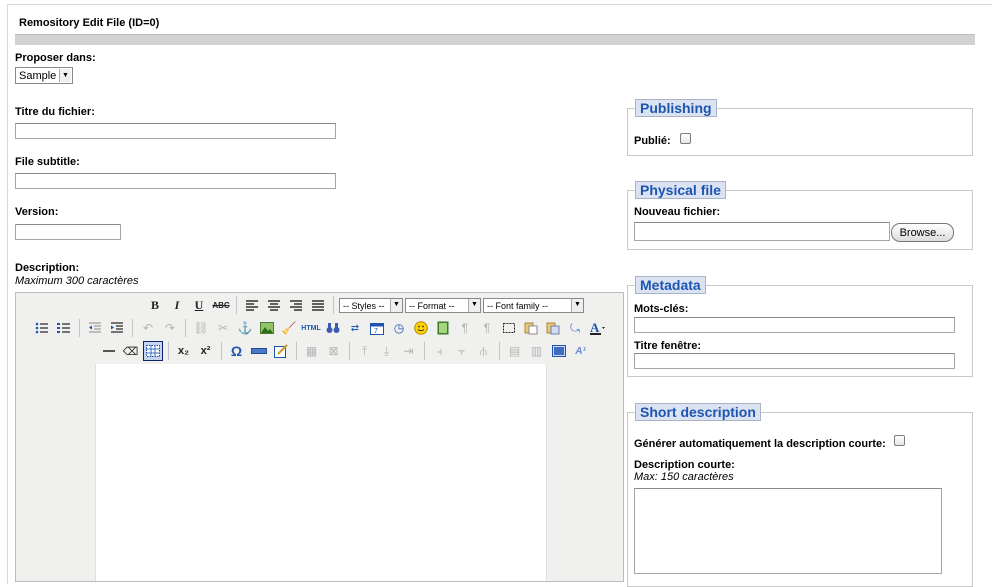 This screenshot has height=587, width=992. What do you see at coordinates (788, 531) in the screenshot?
I see `description-courte-textarea` at bounding box center [788, 531].